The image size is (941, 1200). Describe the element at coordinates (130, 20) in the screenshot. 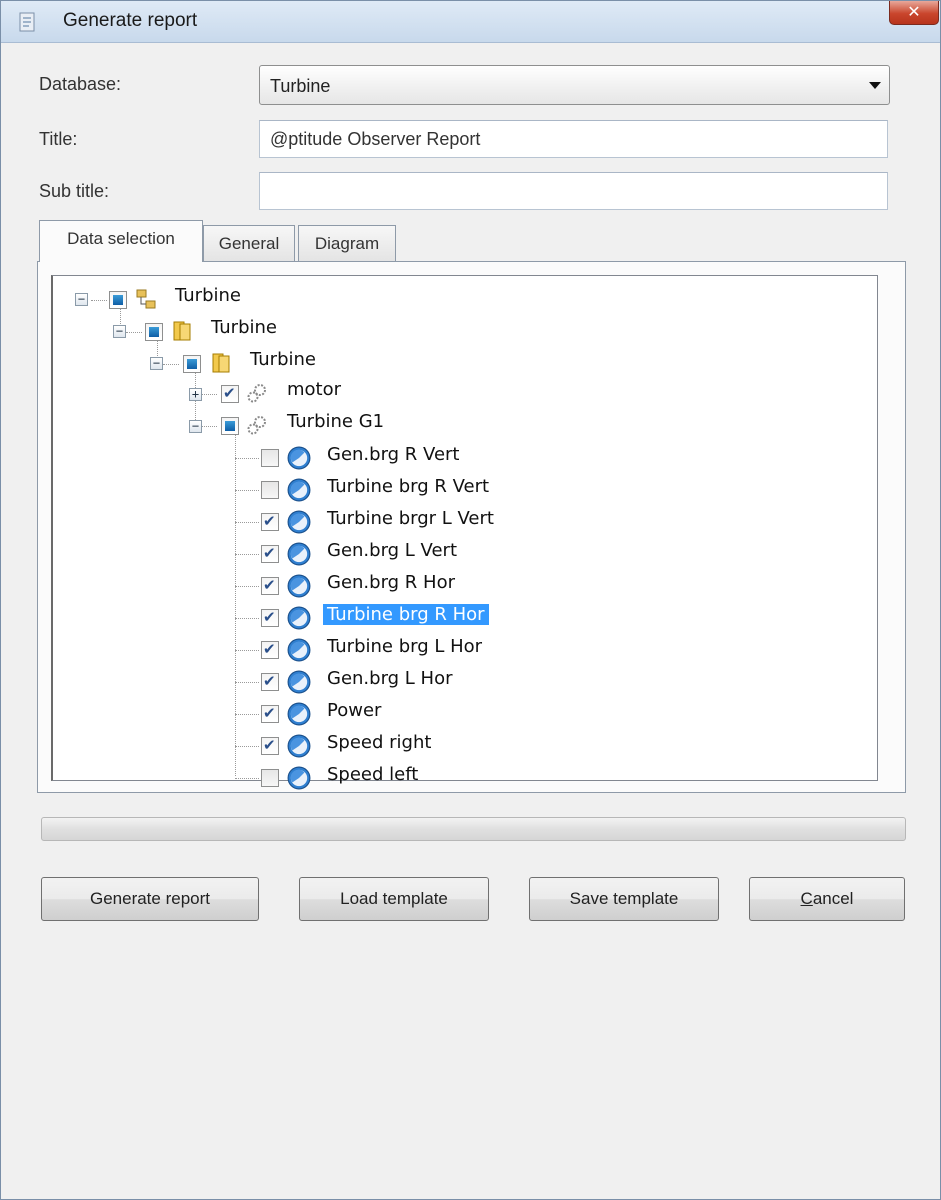

I see `window-title: Generate report` at that location.